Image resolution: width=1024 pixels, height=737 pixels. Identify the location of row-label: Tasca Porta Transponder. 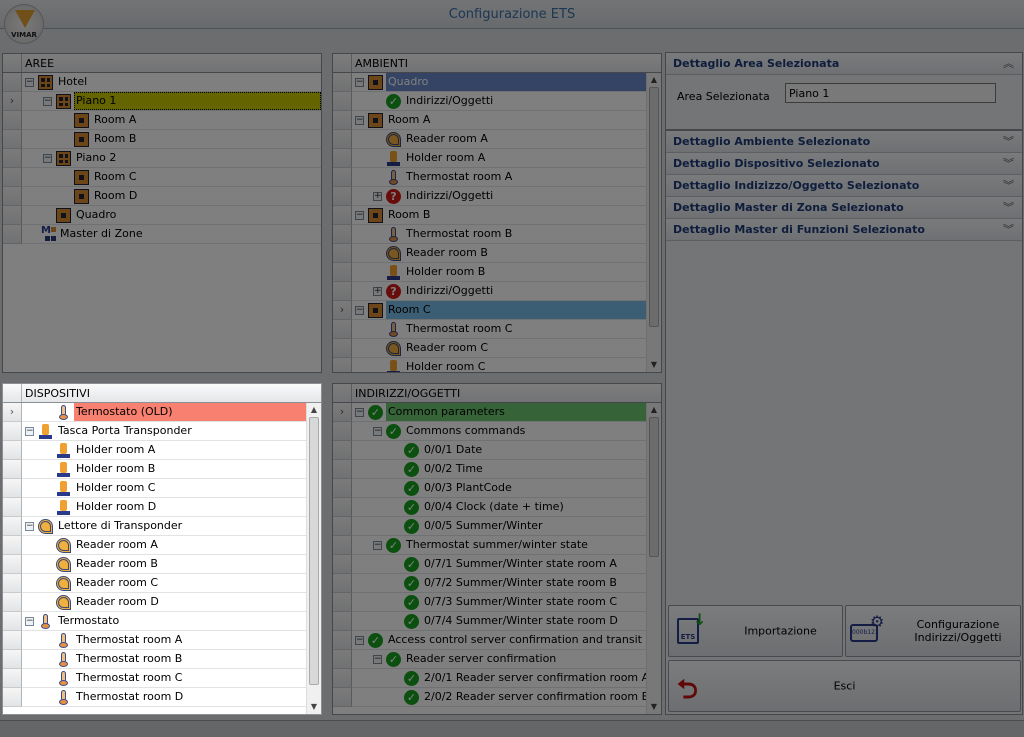
(125, 430).